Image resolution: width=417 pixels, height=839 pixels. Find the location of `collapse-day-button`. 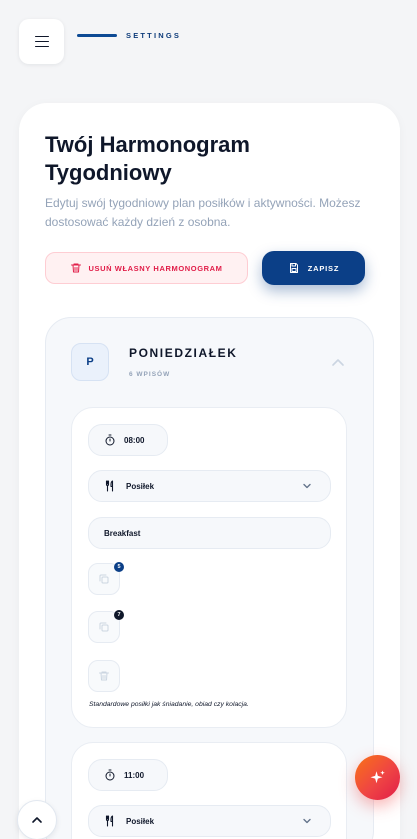

collapse-day-button is located at coordinates (338, 362).